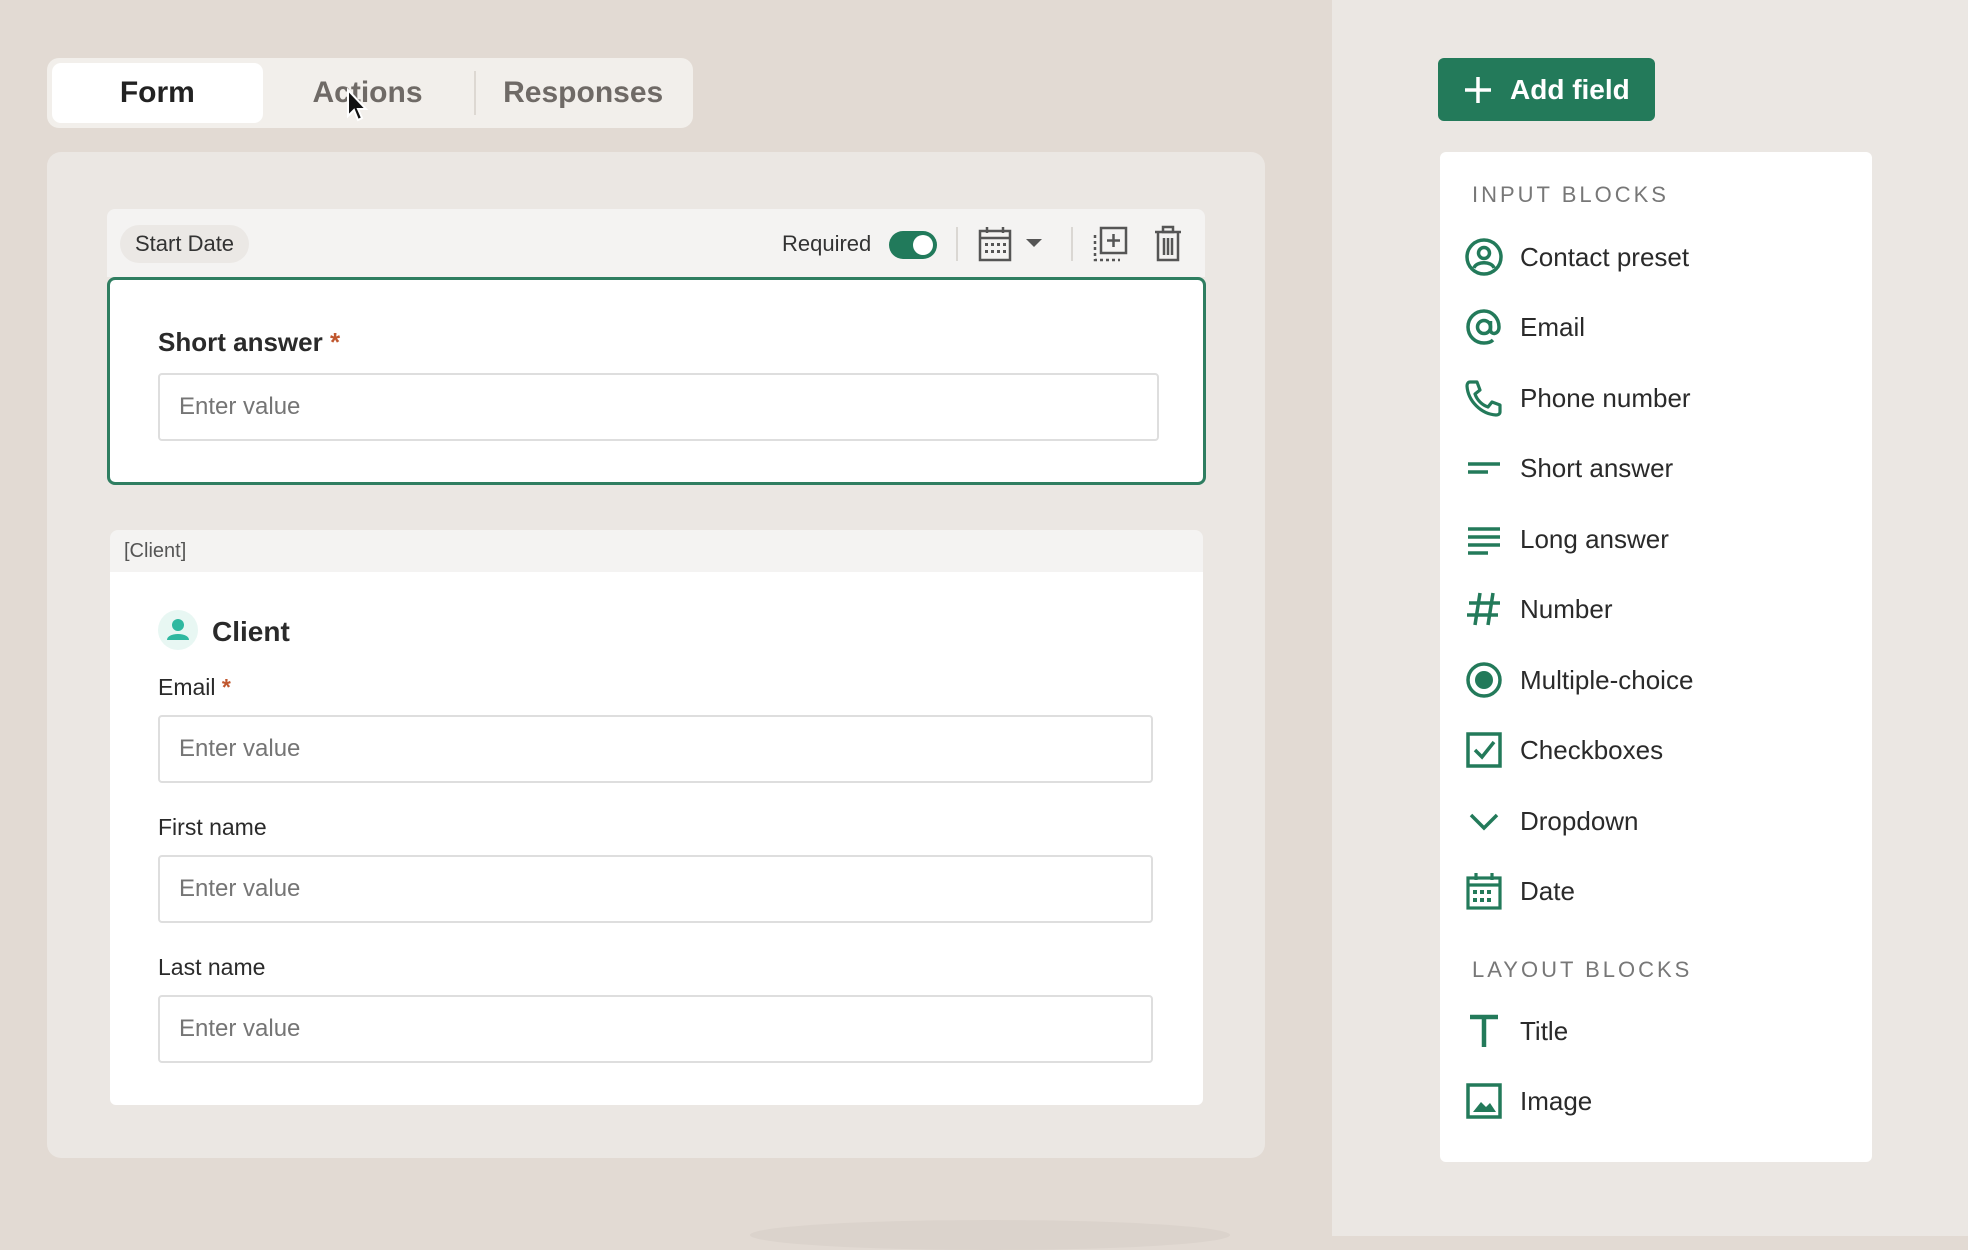 This screenshot has width=1968, height=1250. I want to click on menu-item-label: Phone number, so click(1605, 397).